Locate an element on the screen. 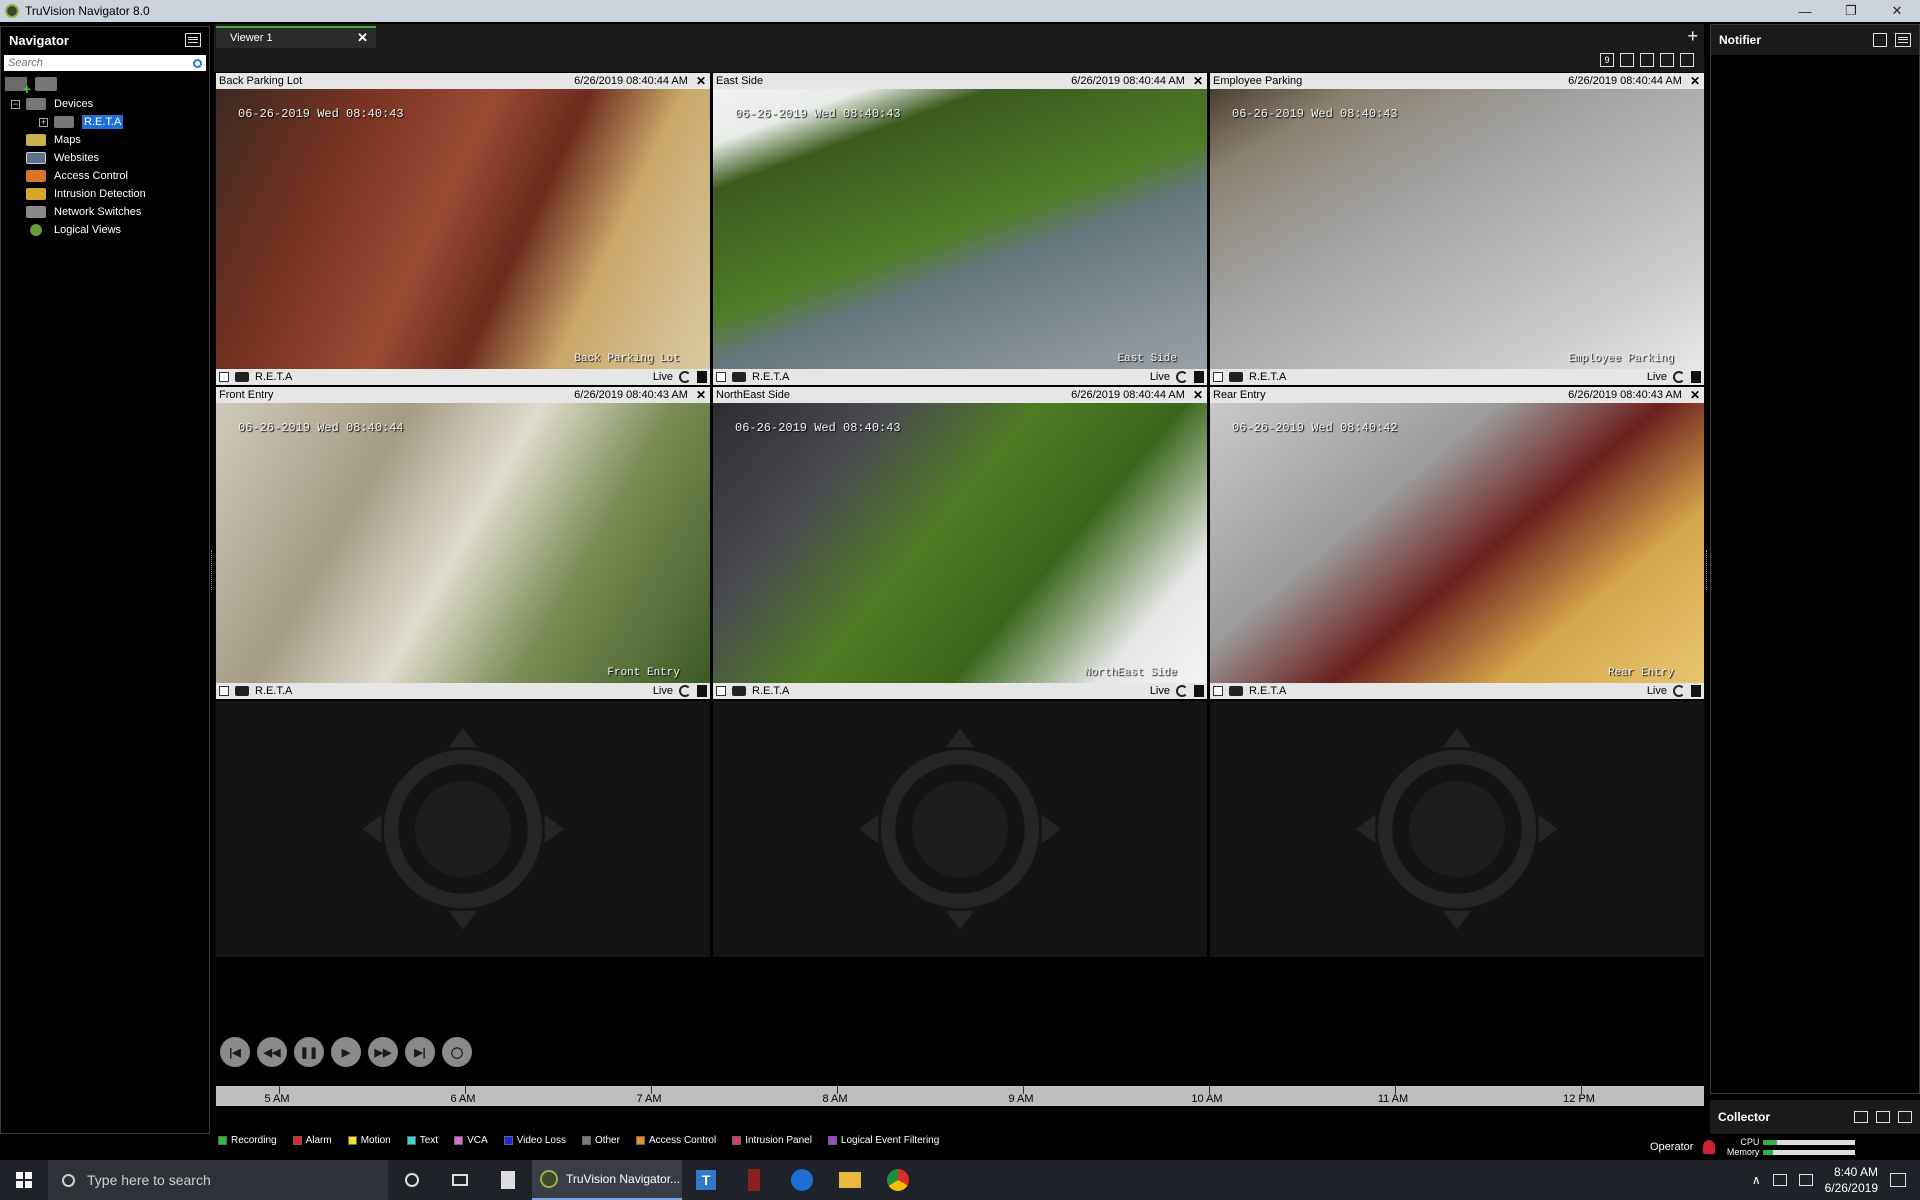  check-icon is located at coordinates (1647, 60).